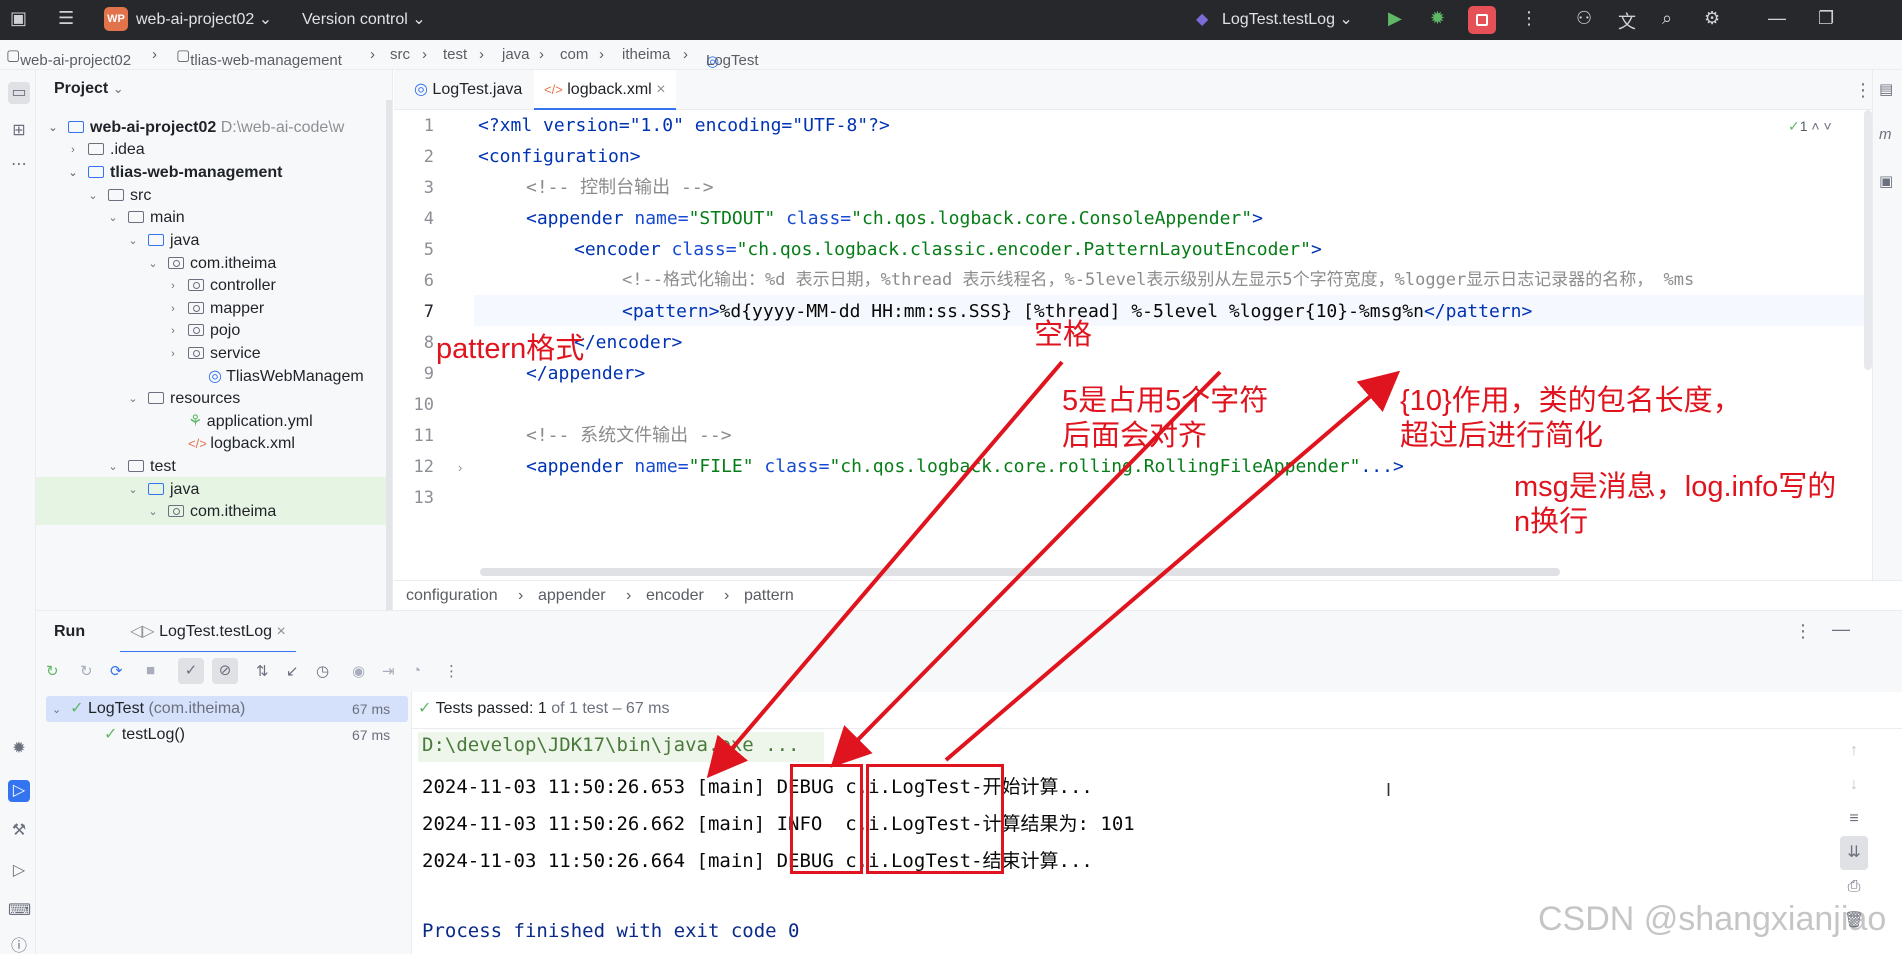 This screenshot has height=954, width=1902. I want to click on annotation-space: 空格, so click(1063, 335).